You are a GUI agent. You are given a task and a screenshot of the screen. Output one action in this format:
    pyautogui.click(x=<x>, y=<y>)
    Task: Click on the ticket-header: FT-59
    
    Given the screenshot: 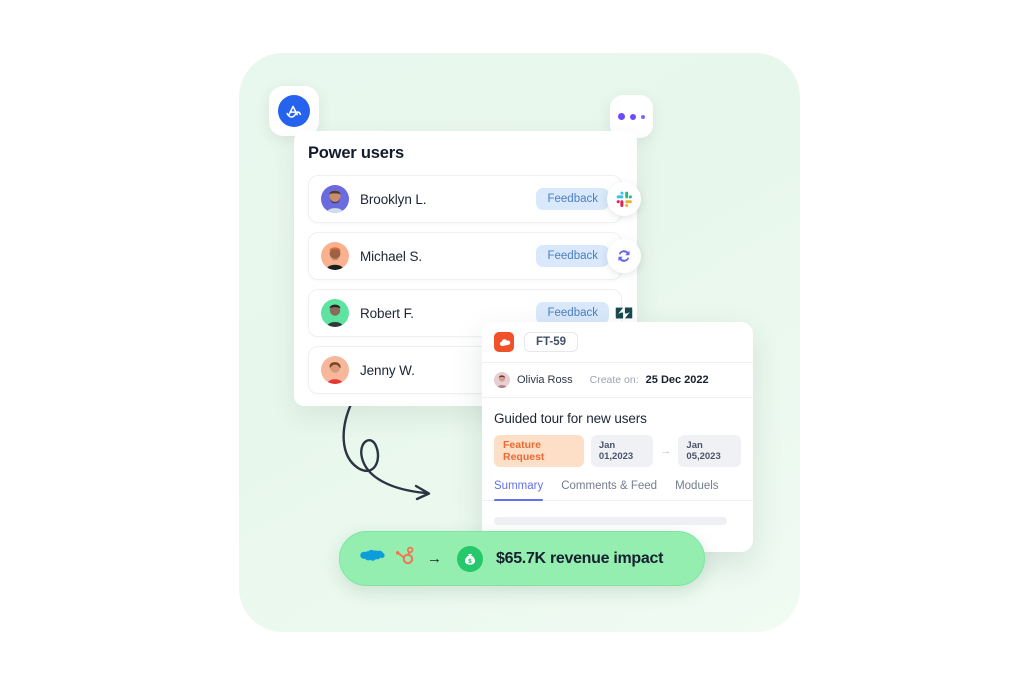 What is the action you would take?
    pyautogui.click(x=617, y=342)
    